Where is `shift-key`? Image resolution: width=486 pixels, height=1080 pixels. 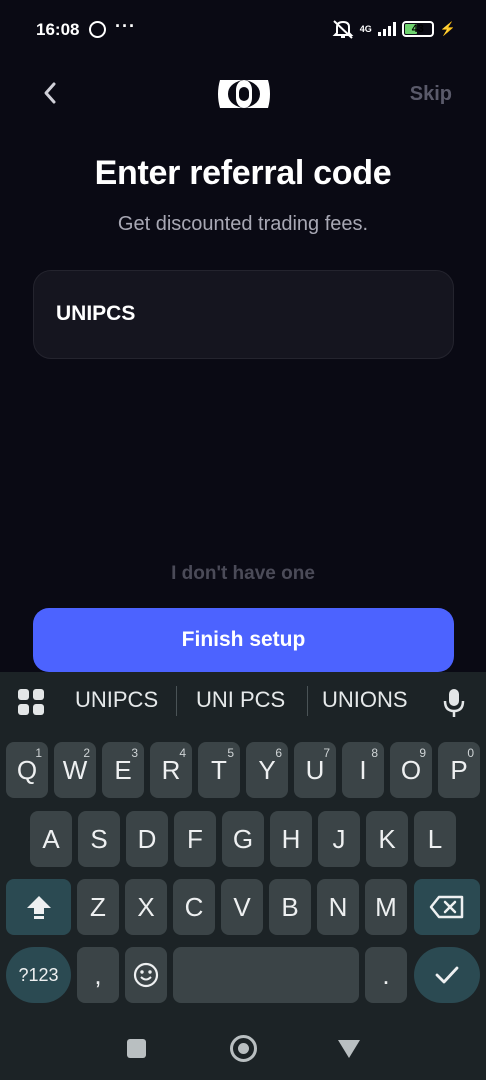 shift-key is located at coordinates (38, 907).